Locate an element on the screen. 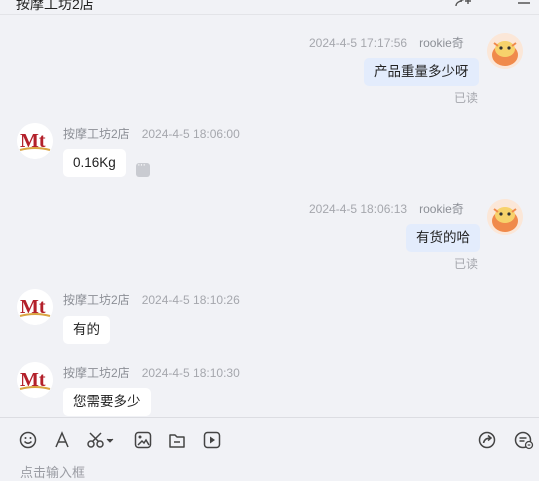  message-meta: 2024-4-5 17:17:56 rookie奇 is located at coordinates (386, 42).